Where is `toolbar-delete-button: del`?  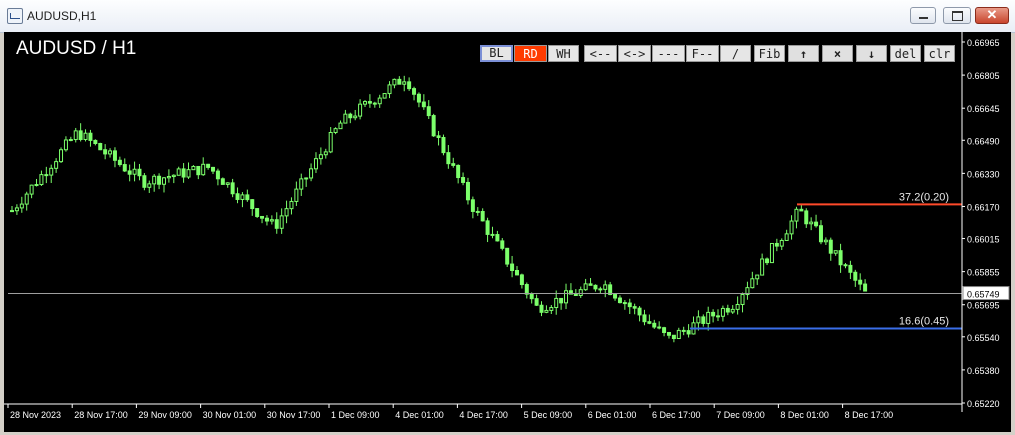
toolbar-delete-button: del is located at coordinates (905, 53).